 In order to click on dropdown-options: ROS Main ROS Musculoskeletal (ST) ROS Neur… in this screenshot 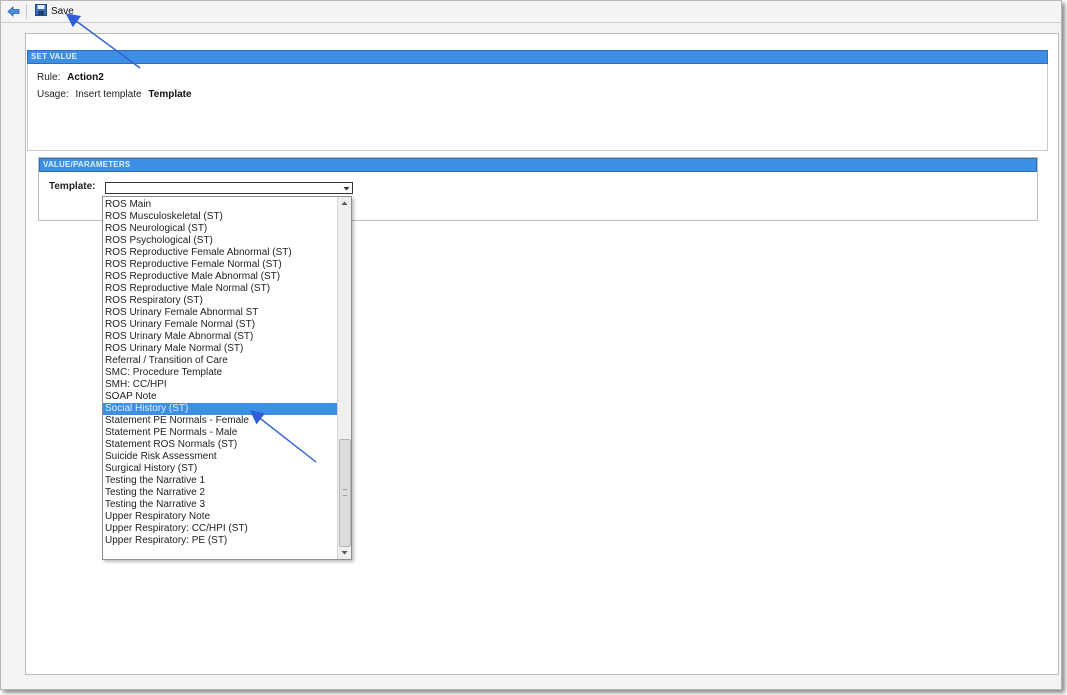, I will do `click(220, 378)`.